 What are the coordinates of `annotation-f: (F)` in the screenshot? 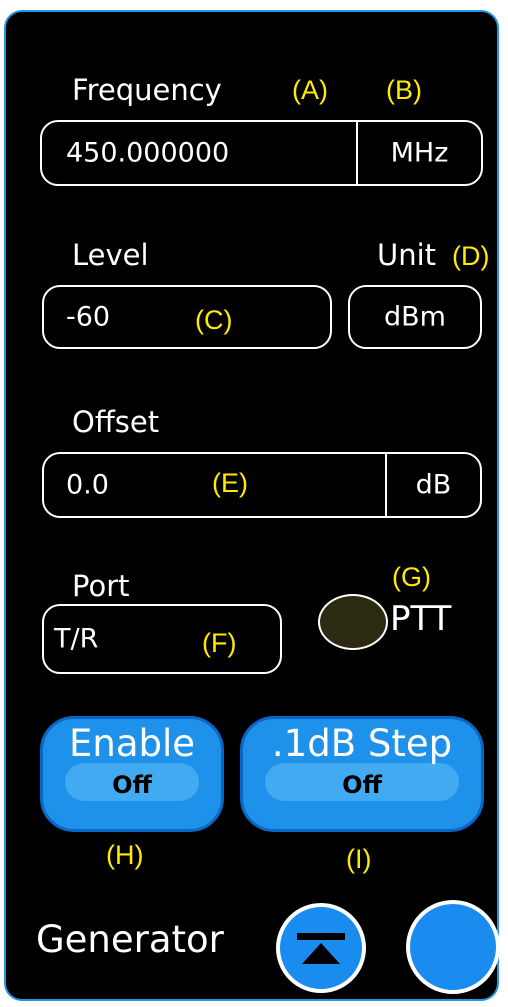 It's located at (219, 643).